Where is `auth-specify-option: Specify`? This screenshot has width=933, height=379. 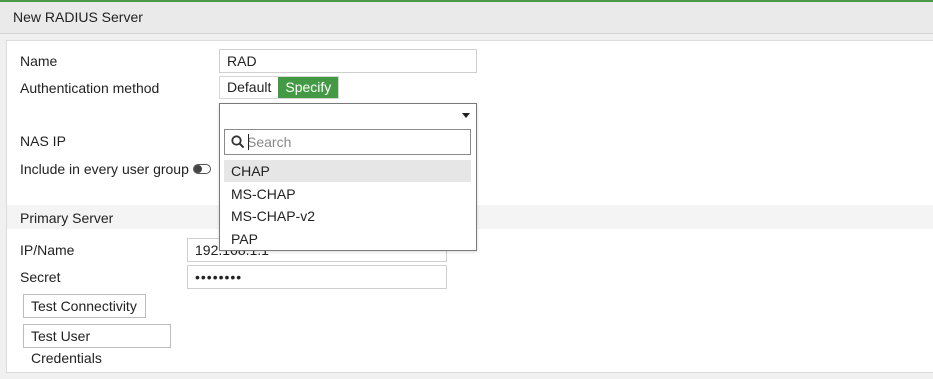 auth-specify-option: Specify is located at coordinates (308, 87).